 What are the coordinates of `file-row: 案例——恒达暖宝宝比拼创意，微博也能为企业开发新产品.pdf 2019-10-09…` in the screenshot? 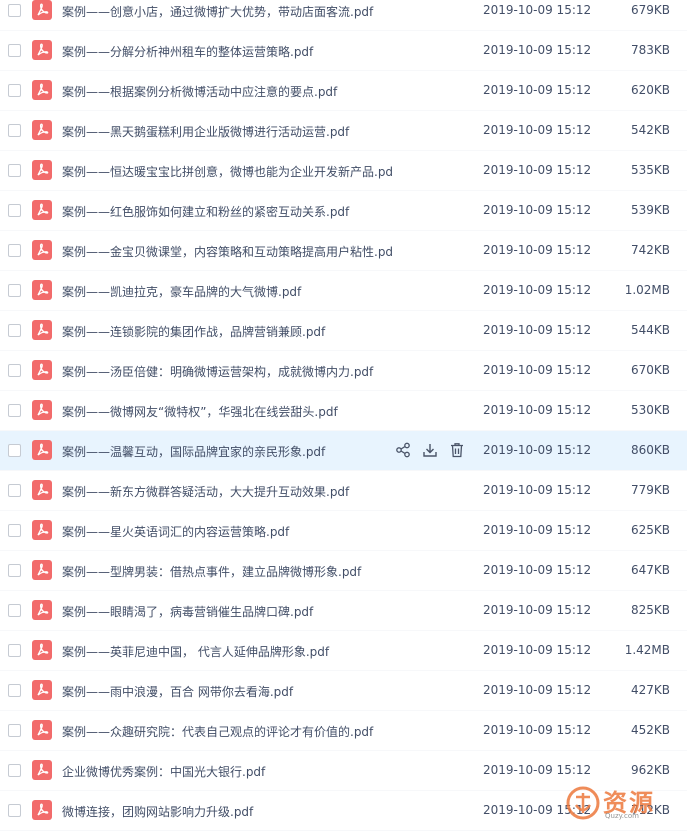 It's located at (343, 171).